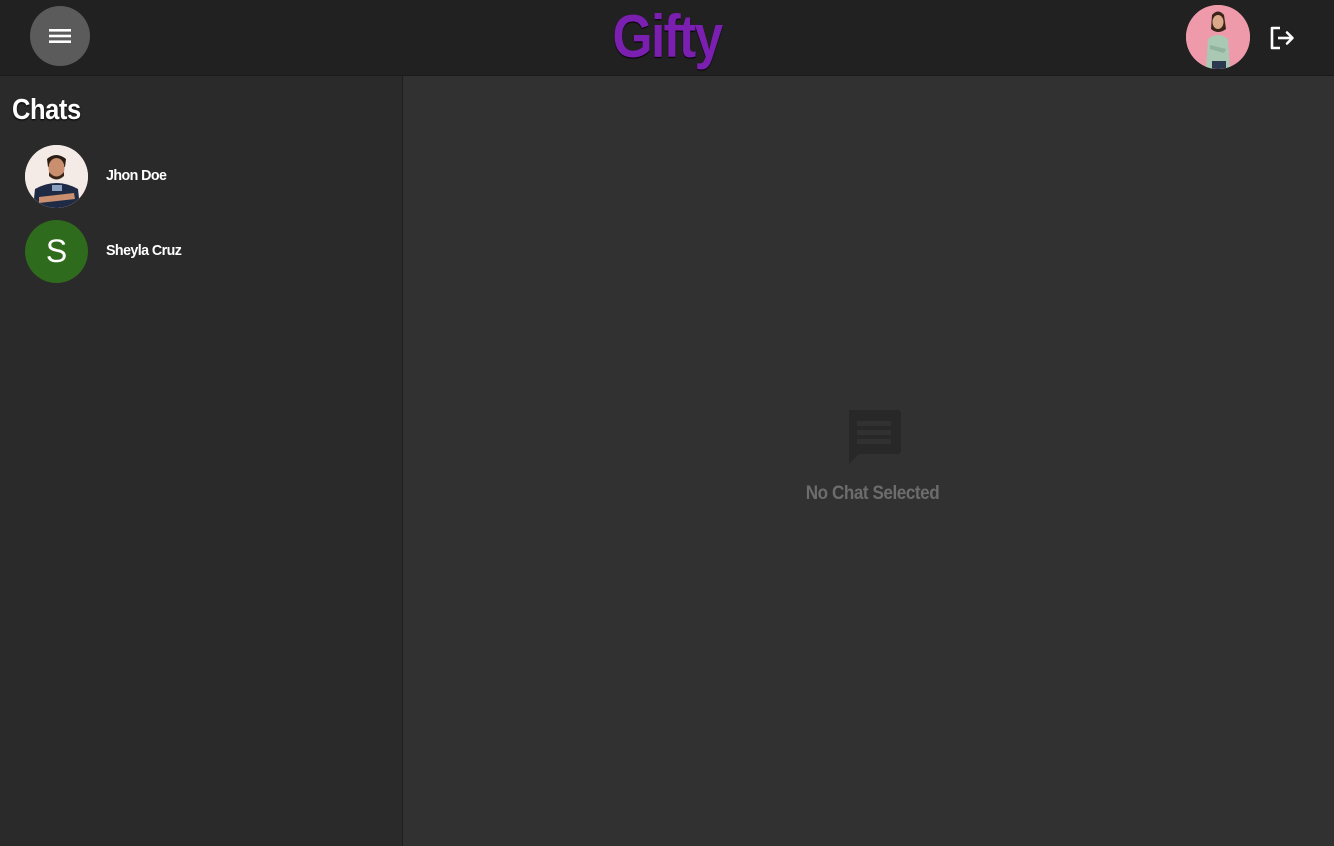  I want to click on empty-state-text: No Chat Selected, so click(872, 493).